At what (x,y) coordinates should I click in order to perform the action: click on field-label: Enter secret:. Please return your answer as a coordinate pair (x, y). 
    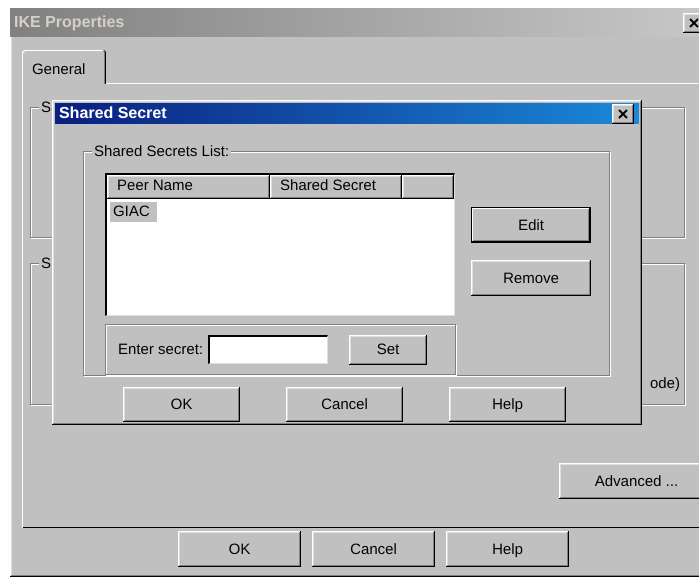
    Looking at the image, I should click on (161, 349).